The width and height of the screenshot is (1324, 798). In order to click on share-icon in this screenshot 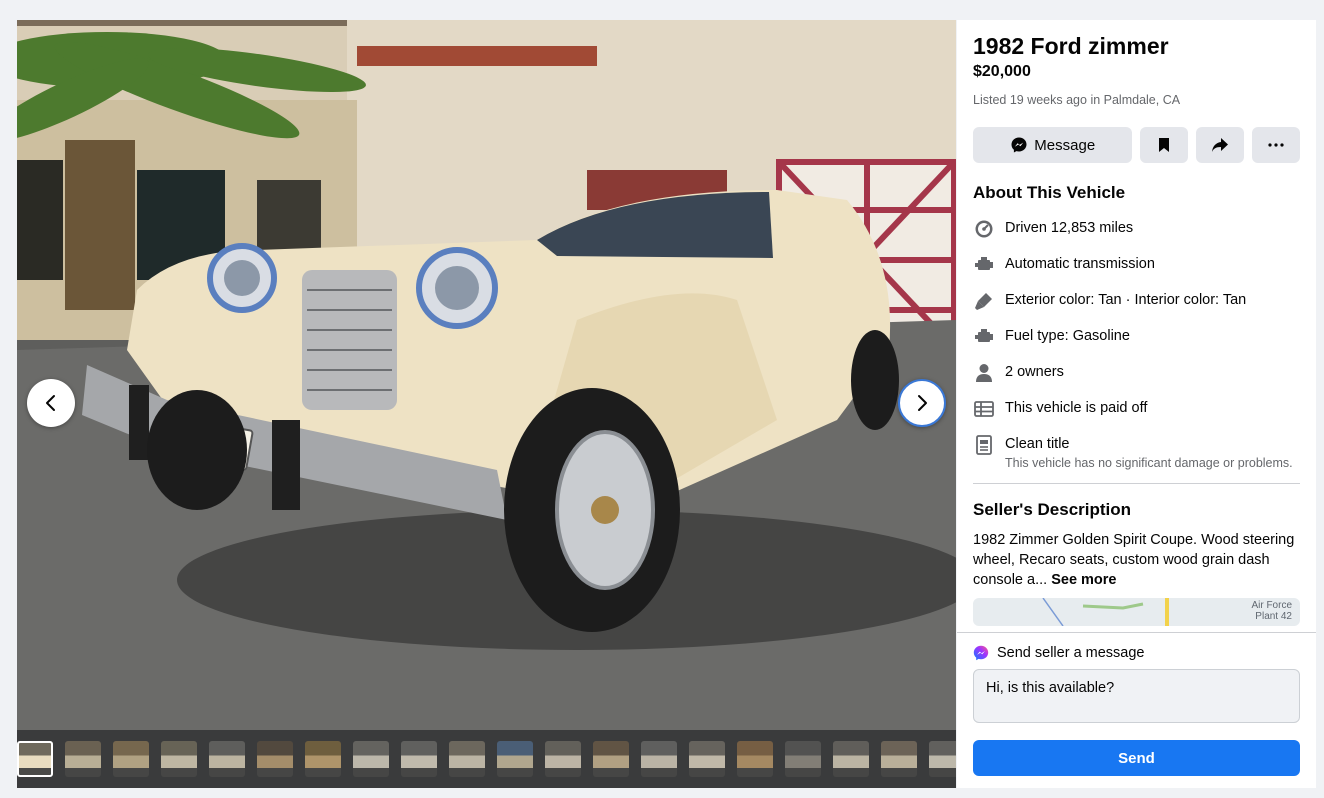, I will do `click(1220, 145)`.